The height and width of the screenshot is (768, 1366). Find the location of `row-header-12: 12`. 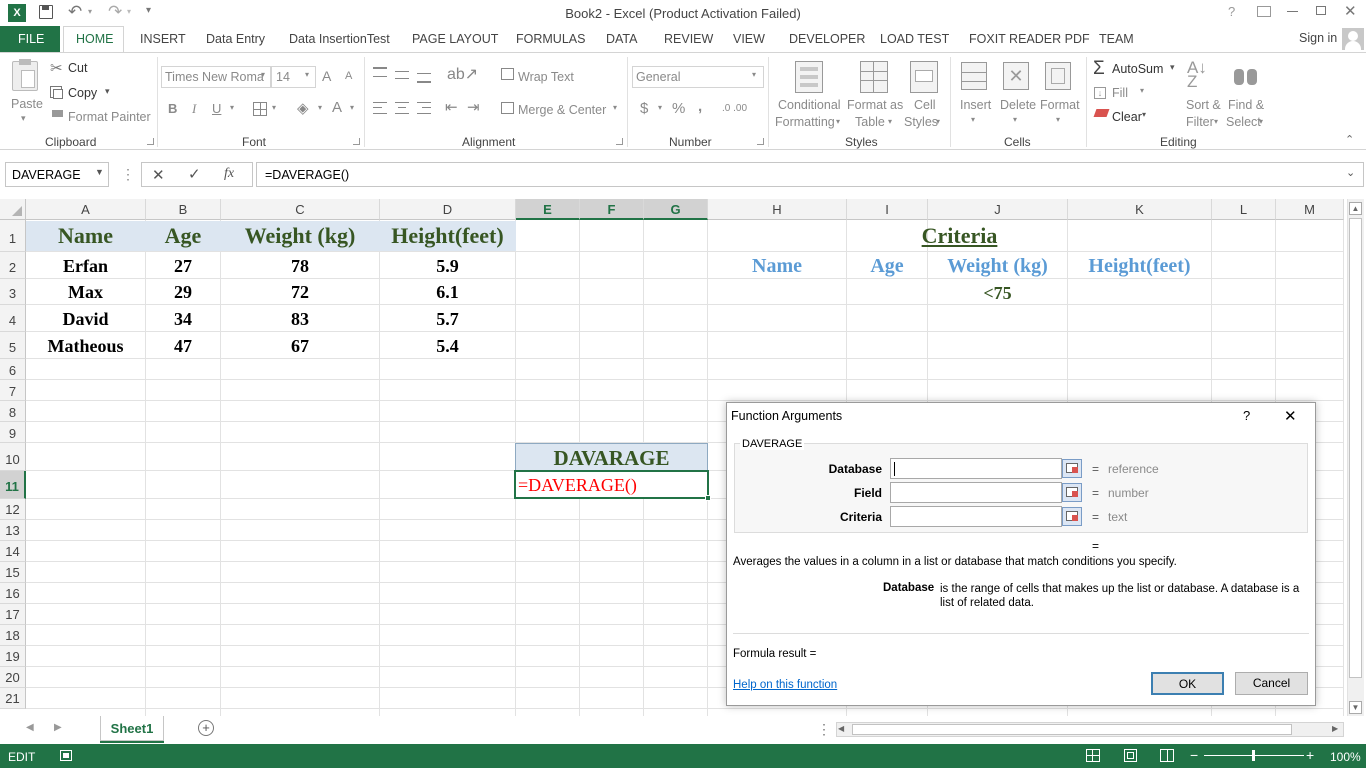

row-header-12: 12 is located at coordinates (13, 509).